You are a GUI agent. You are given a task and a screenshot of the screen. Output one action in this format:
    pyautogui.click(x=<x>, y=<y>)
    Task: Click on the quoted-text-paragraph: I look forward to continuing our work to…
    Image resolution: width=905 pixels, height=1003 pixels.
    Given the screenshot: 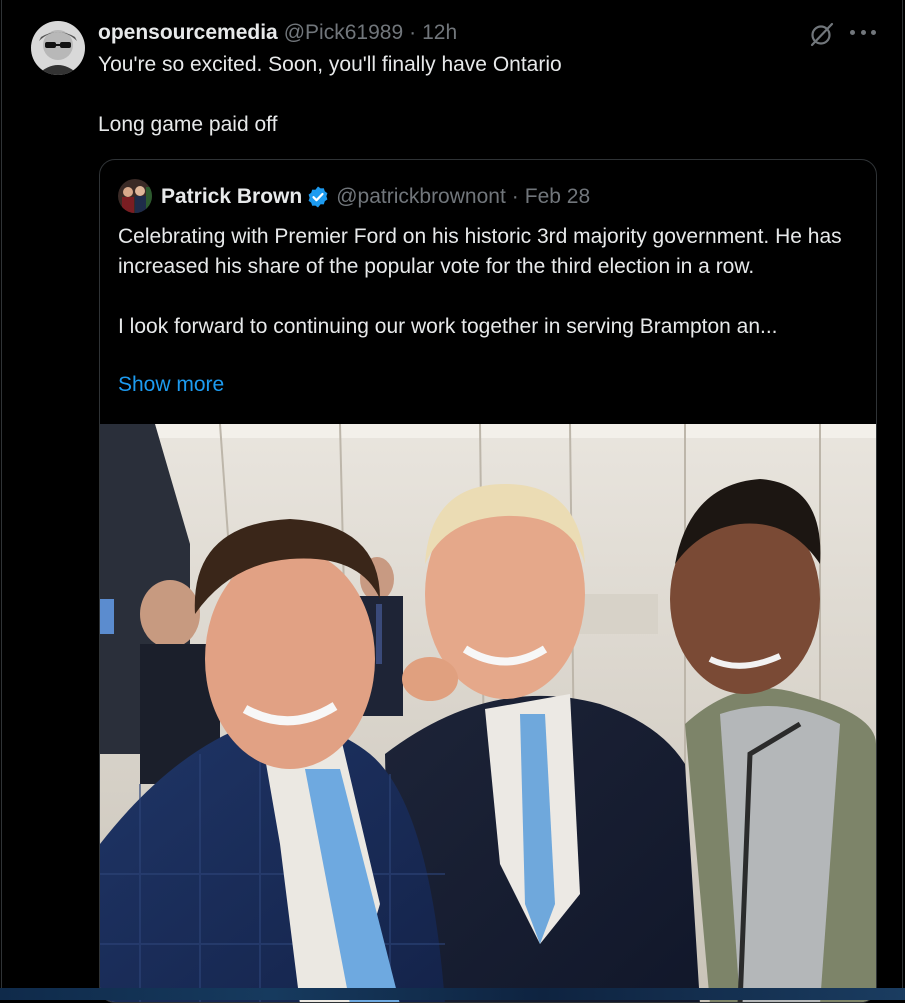 What is the action you would take?
    pyautogui.click(x=448, y=326)
    